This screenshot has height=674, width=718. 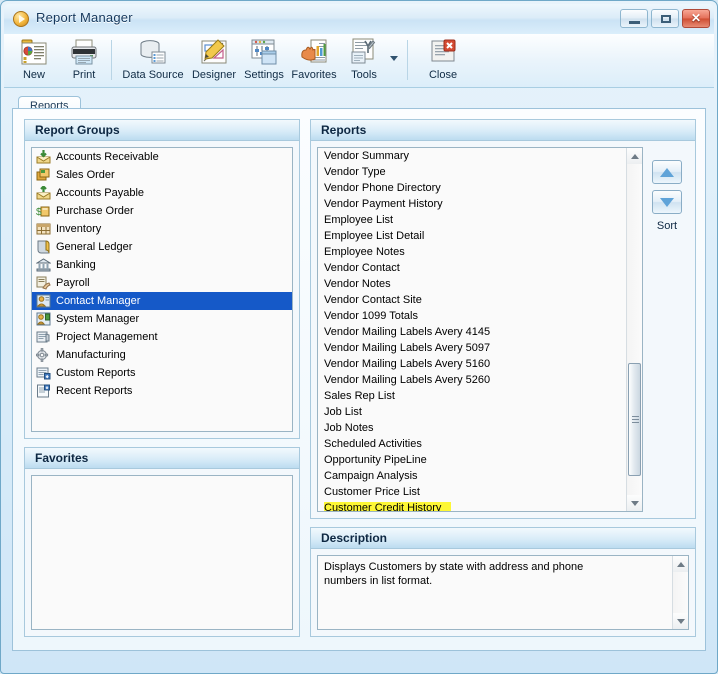 I want to click on report-group-label: Recent Reports, so click(x=94, y=391).